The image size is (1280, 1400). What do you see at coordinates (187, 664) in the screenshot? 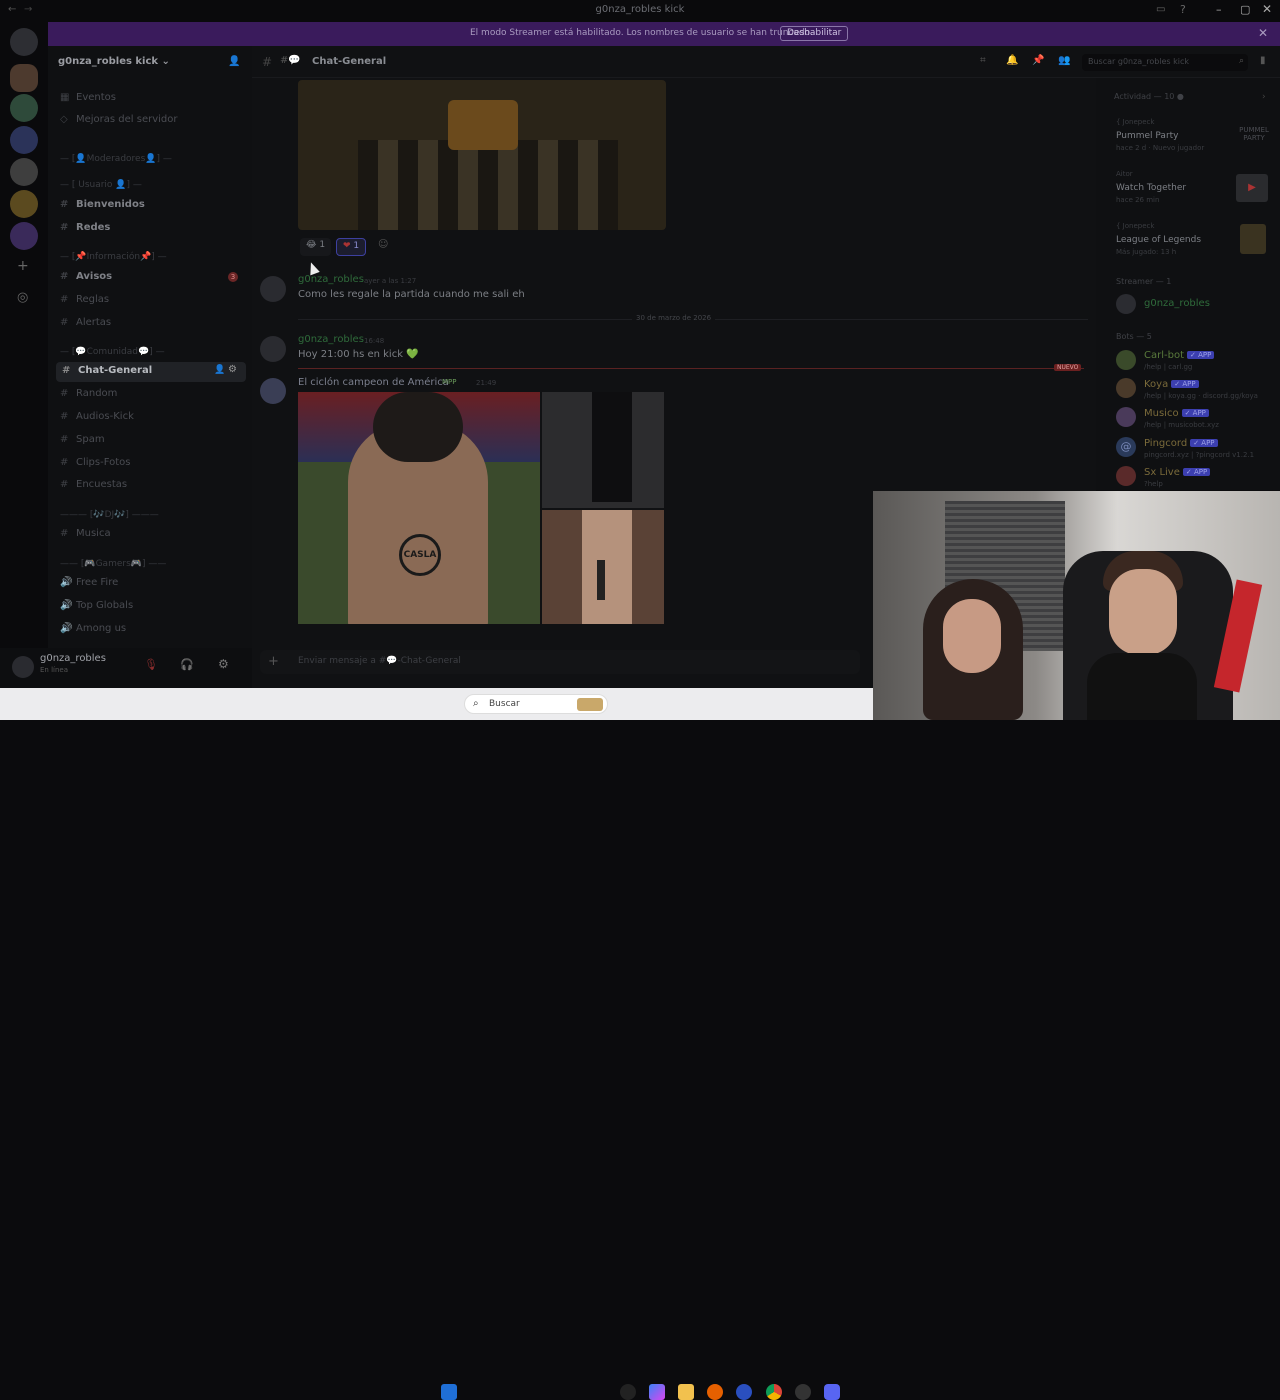
I see `headphones-icon: 🎧` at bounding box center [187, 664].